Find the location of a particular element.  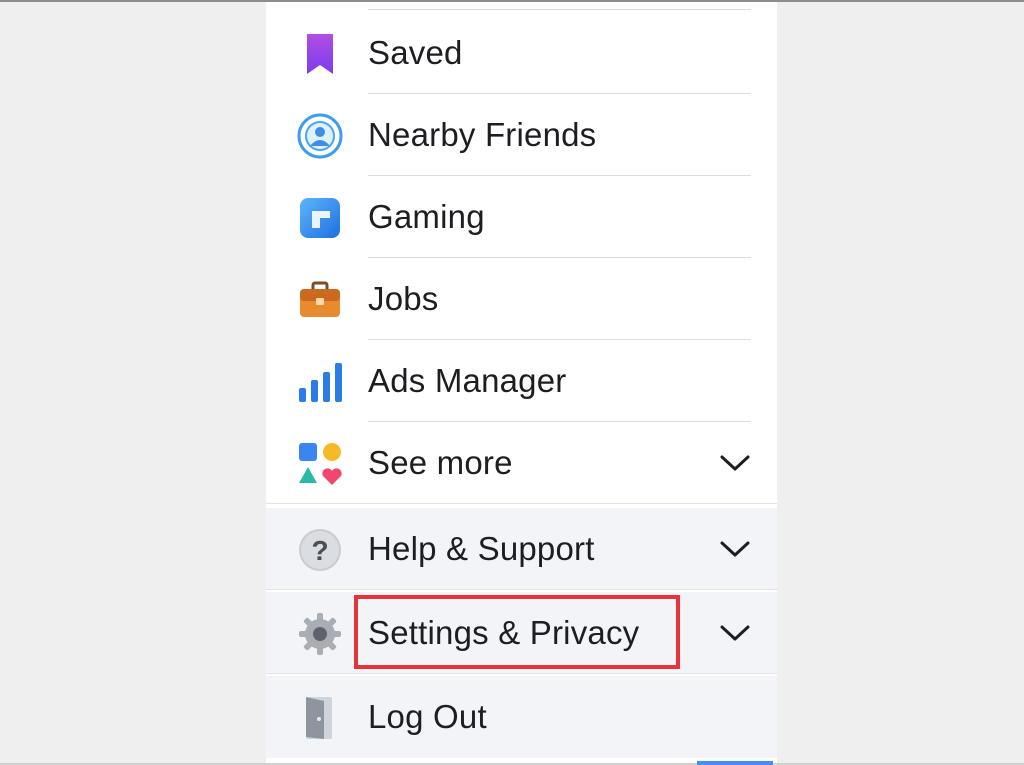

menu-item-label: Jobs is located at coordinates (403, 298).